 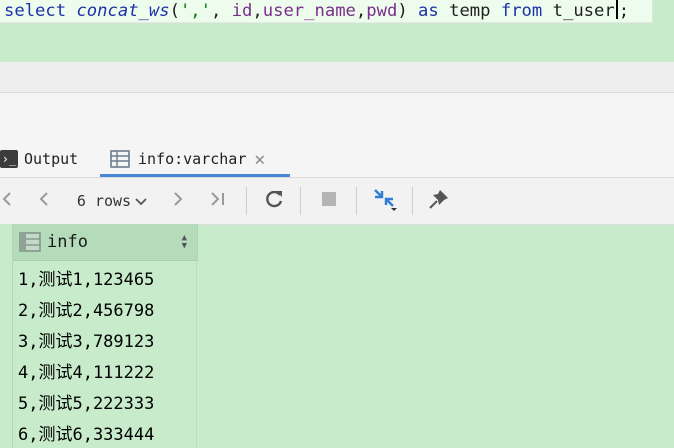 I want to click on compare-icon, so click(x=385, y=201).